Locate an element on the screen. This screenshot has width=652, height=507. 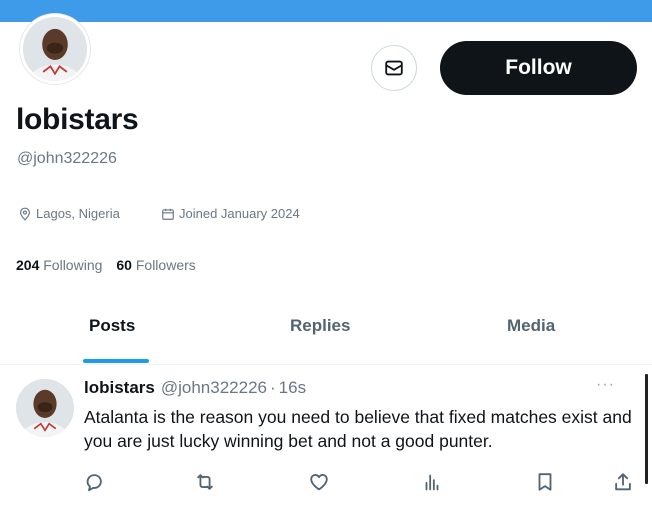
post-author-name: lobistars is located at coordinates (119, 388).